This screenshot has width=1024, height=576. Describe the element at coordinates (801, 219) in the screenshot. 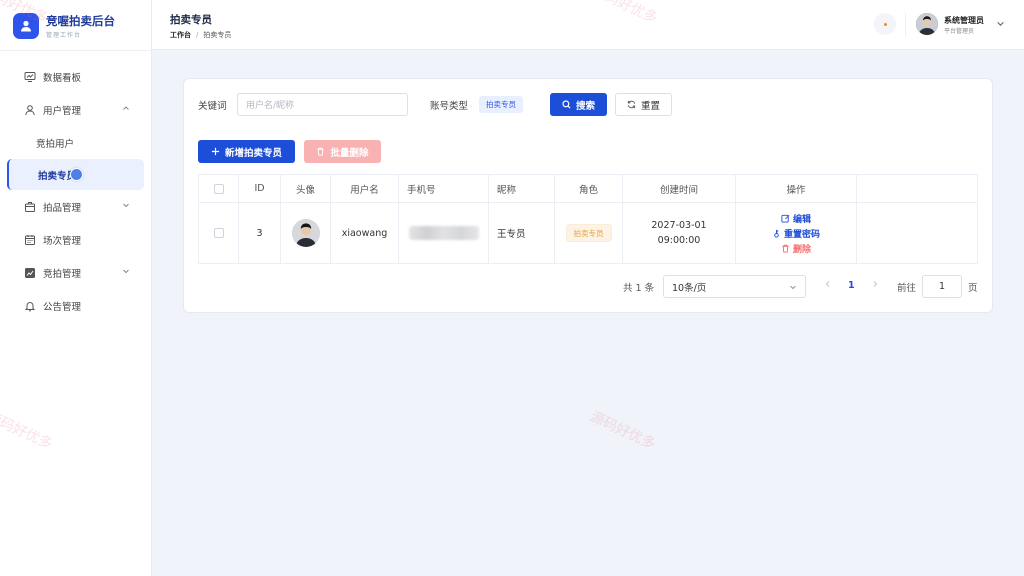

I see `edit-label: 编辑` at that location.